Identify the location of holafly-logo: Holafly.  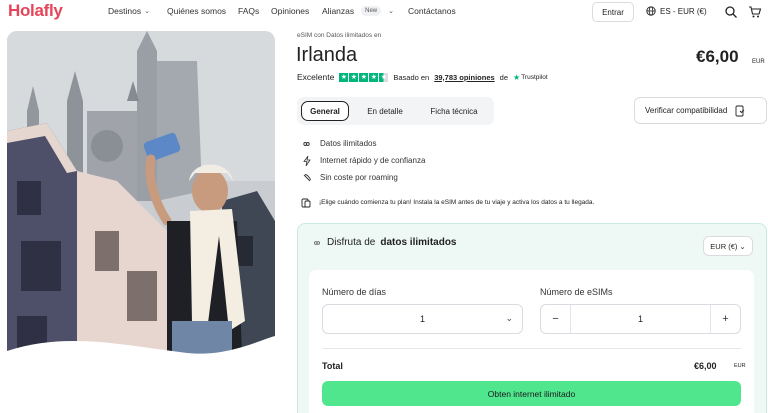
(35, 11).